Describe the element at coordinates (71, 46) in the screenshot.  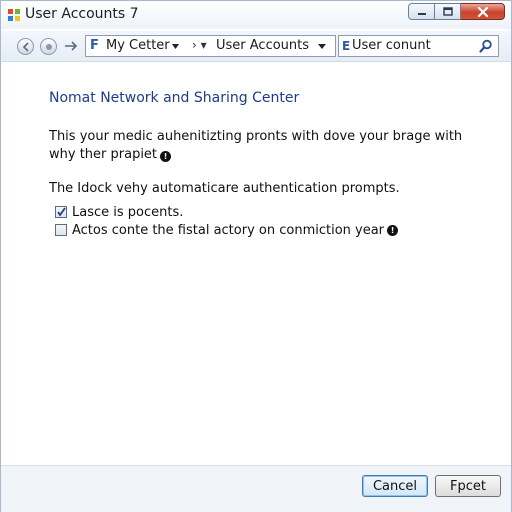
I see `right-arrow-icon` at that location.